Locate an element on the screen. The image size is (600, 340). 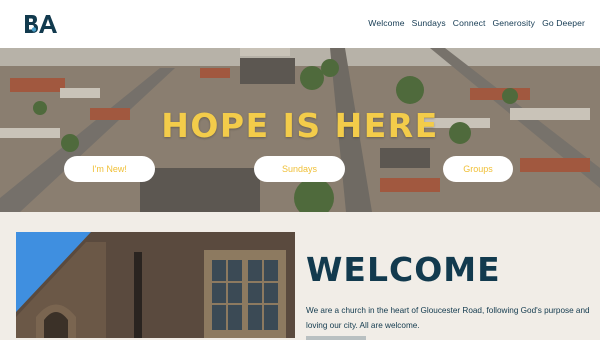
im-new-button: I'm New! is located at coordinates (109, 169).